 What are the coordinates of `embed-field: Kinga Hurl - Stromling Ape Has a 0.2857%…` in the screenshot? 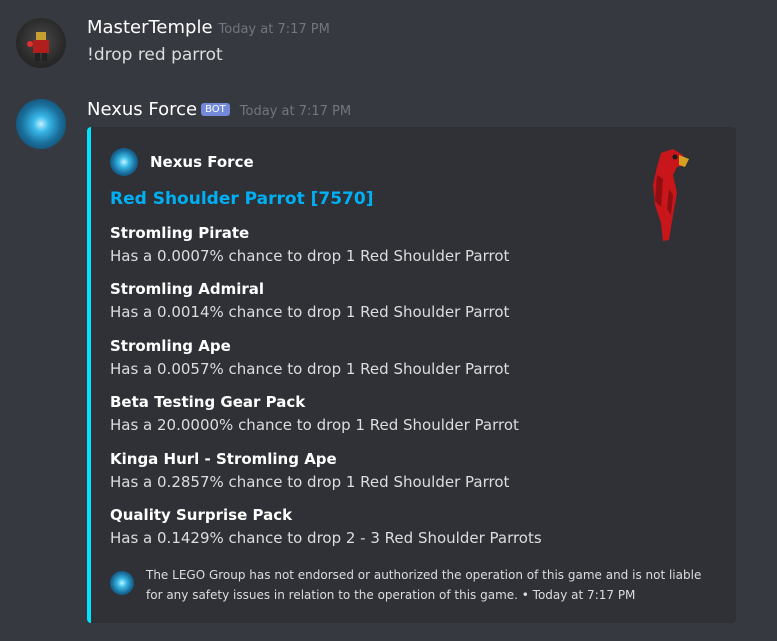 It's located at (309, 471).